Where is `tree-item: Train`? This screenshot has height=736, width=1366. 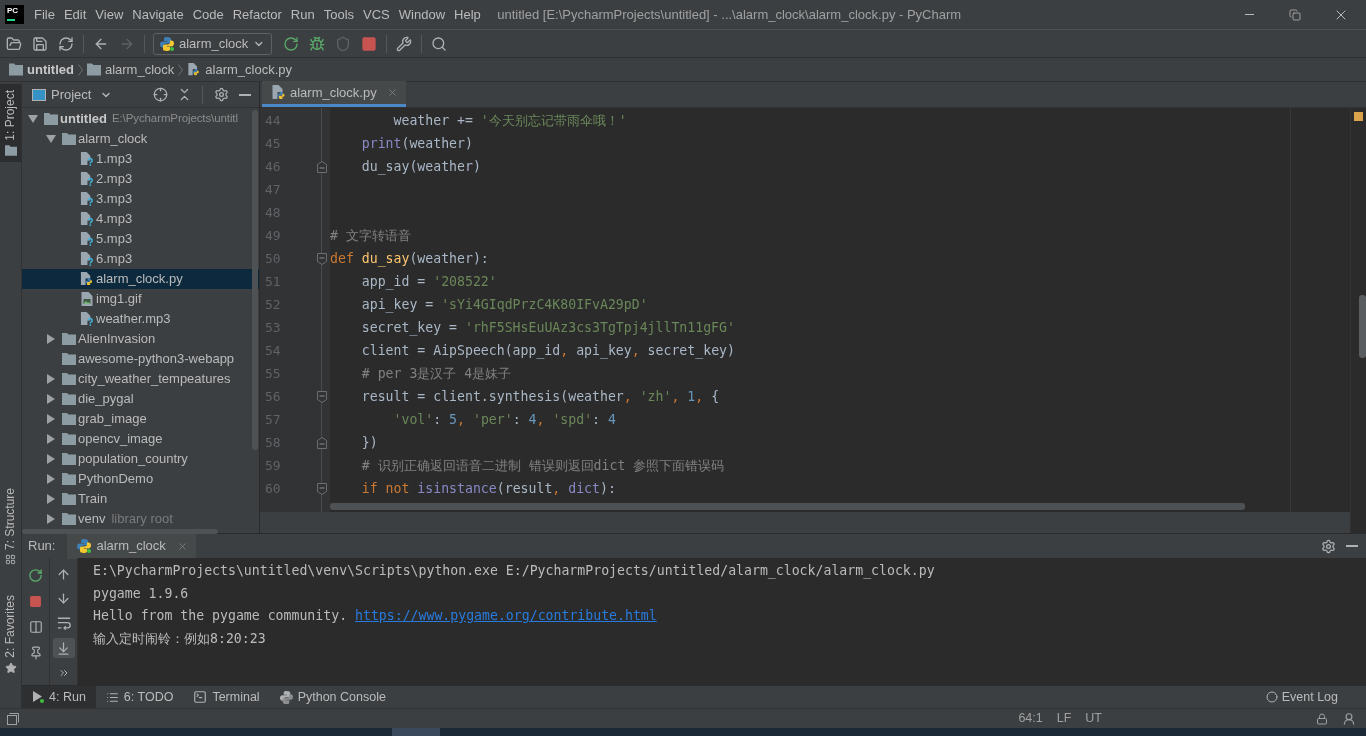
tree-item: Train is located at coordinates (140, 499).